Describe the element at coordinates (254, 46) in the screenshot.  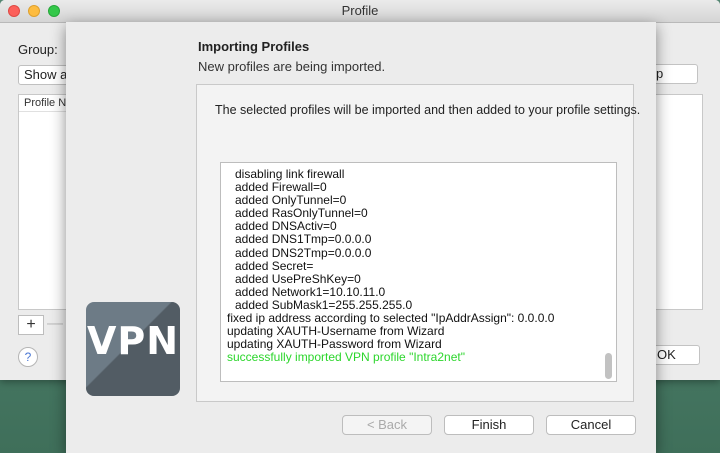
I see `sheet-title: Importing Profiles` at that location.